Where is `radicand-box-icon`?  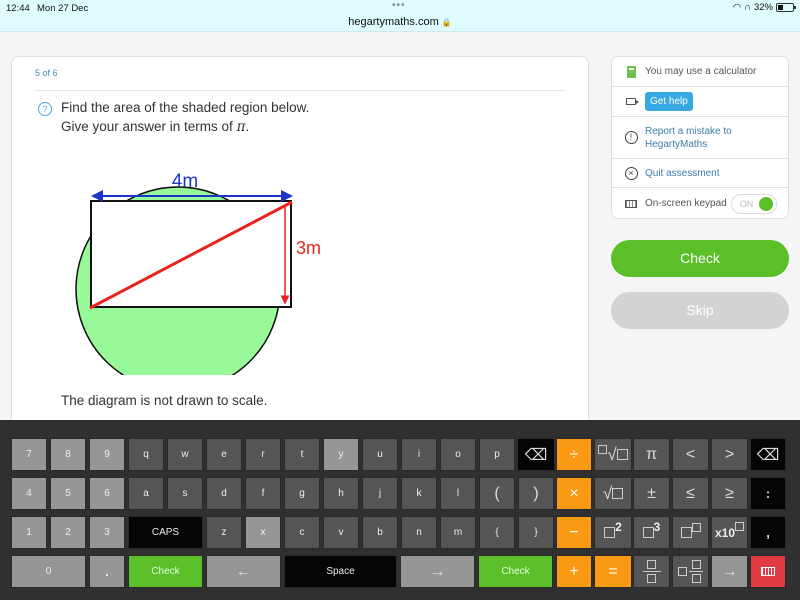 radicand-box-icon is located at coordinates (622, 454).